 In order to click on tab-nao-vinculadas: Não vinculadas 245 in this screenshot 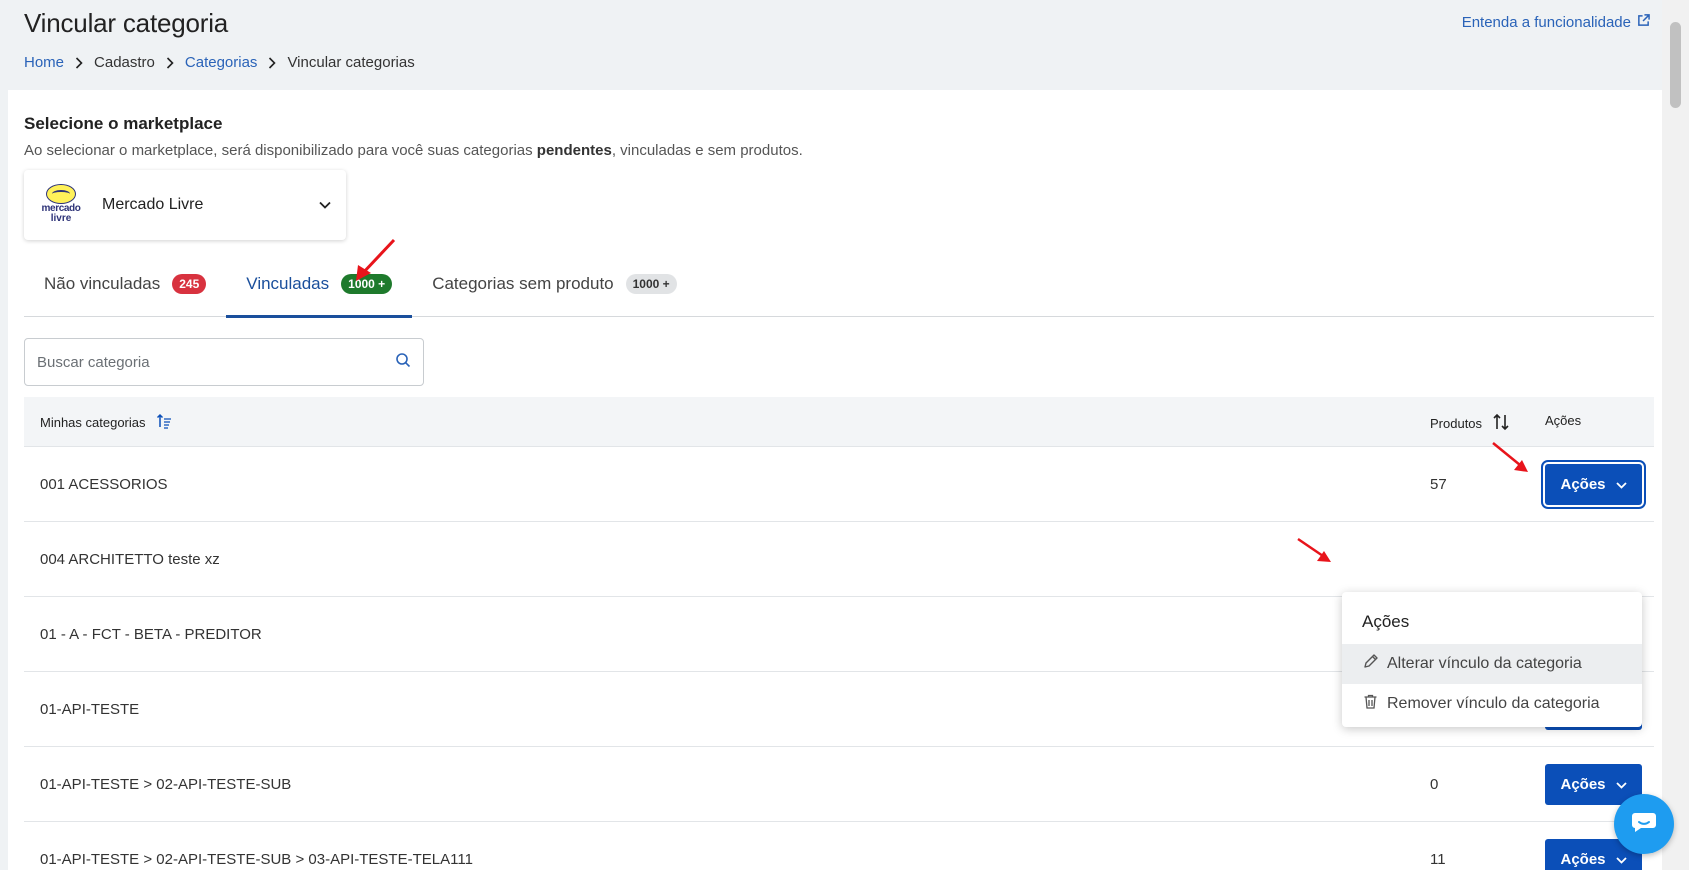, I will do `click(125, 283)`.